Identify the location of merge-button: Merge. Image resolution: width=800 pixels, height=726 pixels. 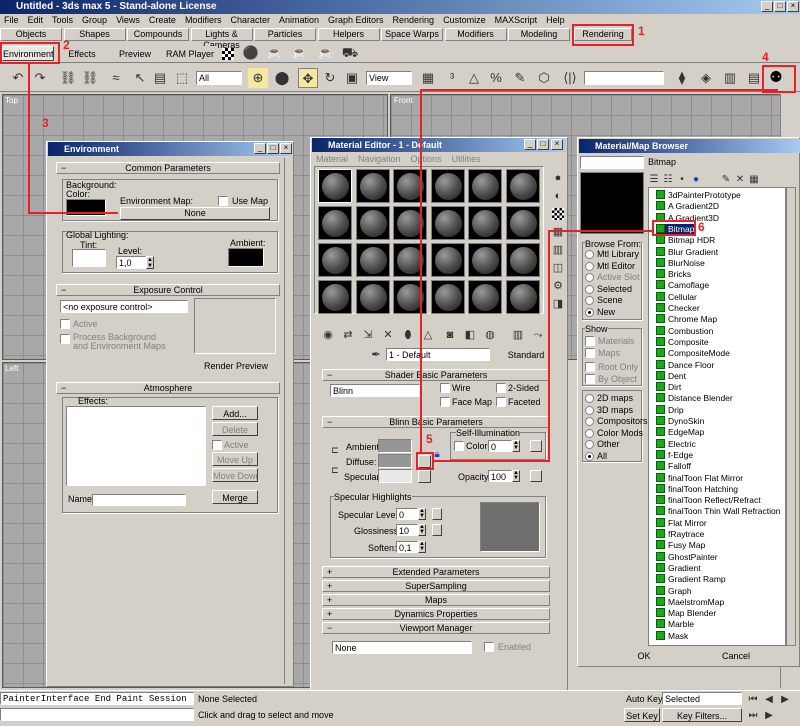
(235, 497).